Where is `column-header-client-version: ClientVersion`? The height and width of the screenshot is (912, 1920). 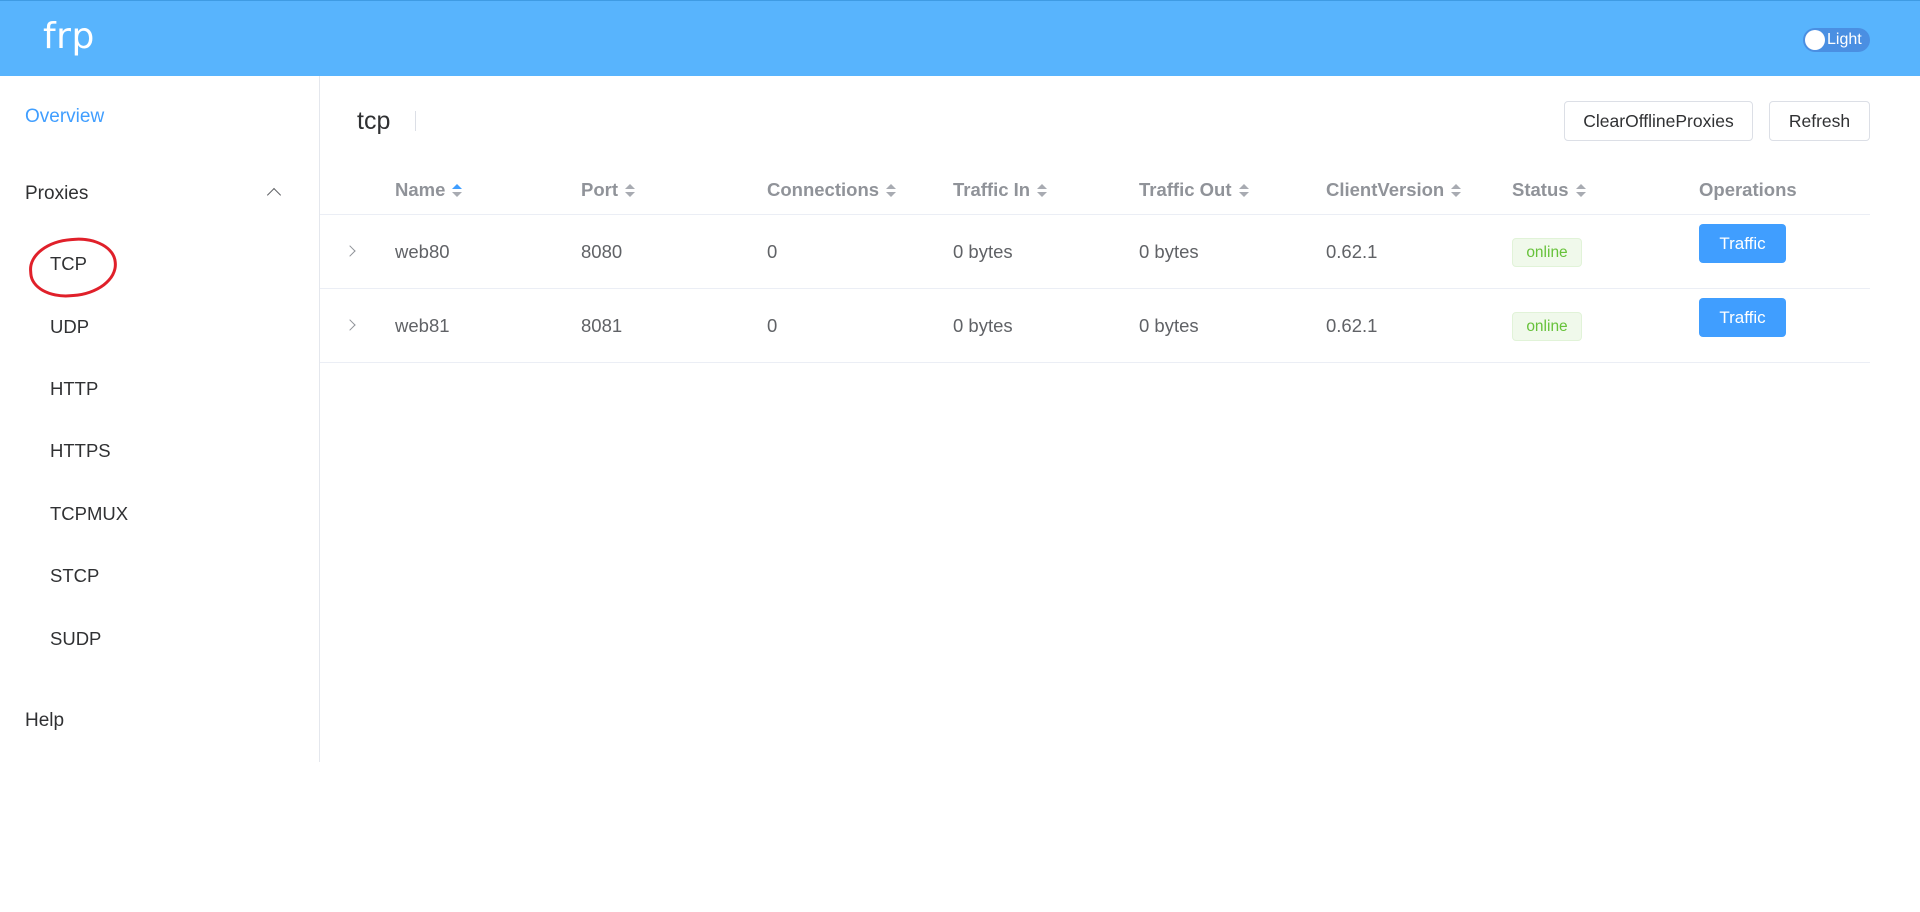
column-header-client-version: ClientVersion is located at coordinates (1394, 190).